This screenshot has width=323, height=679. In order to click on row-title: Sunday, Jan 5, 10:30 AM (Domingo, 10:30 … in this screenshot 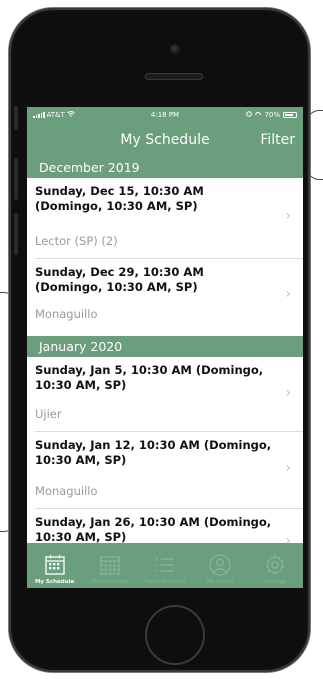, I will do `click(149, 377)`.